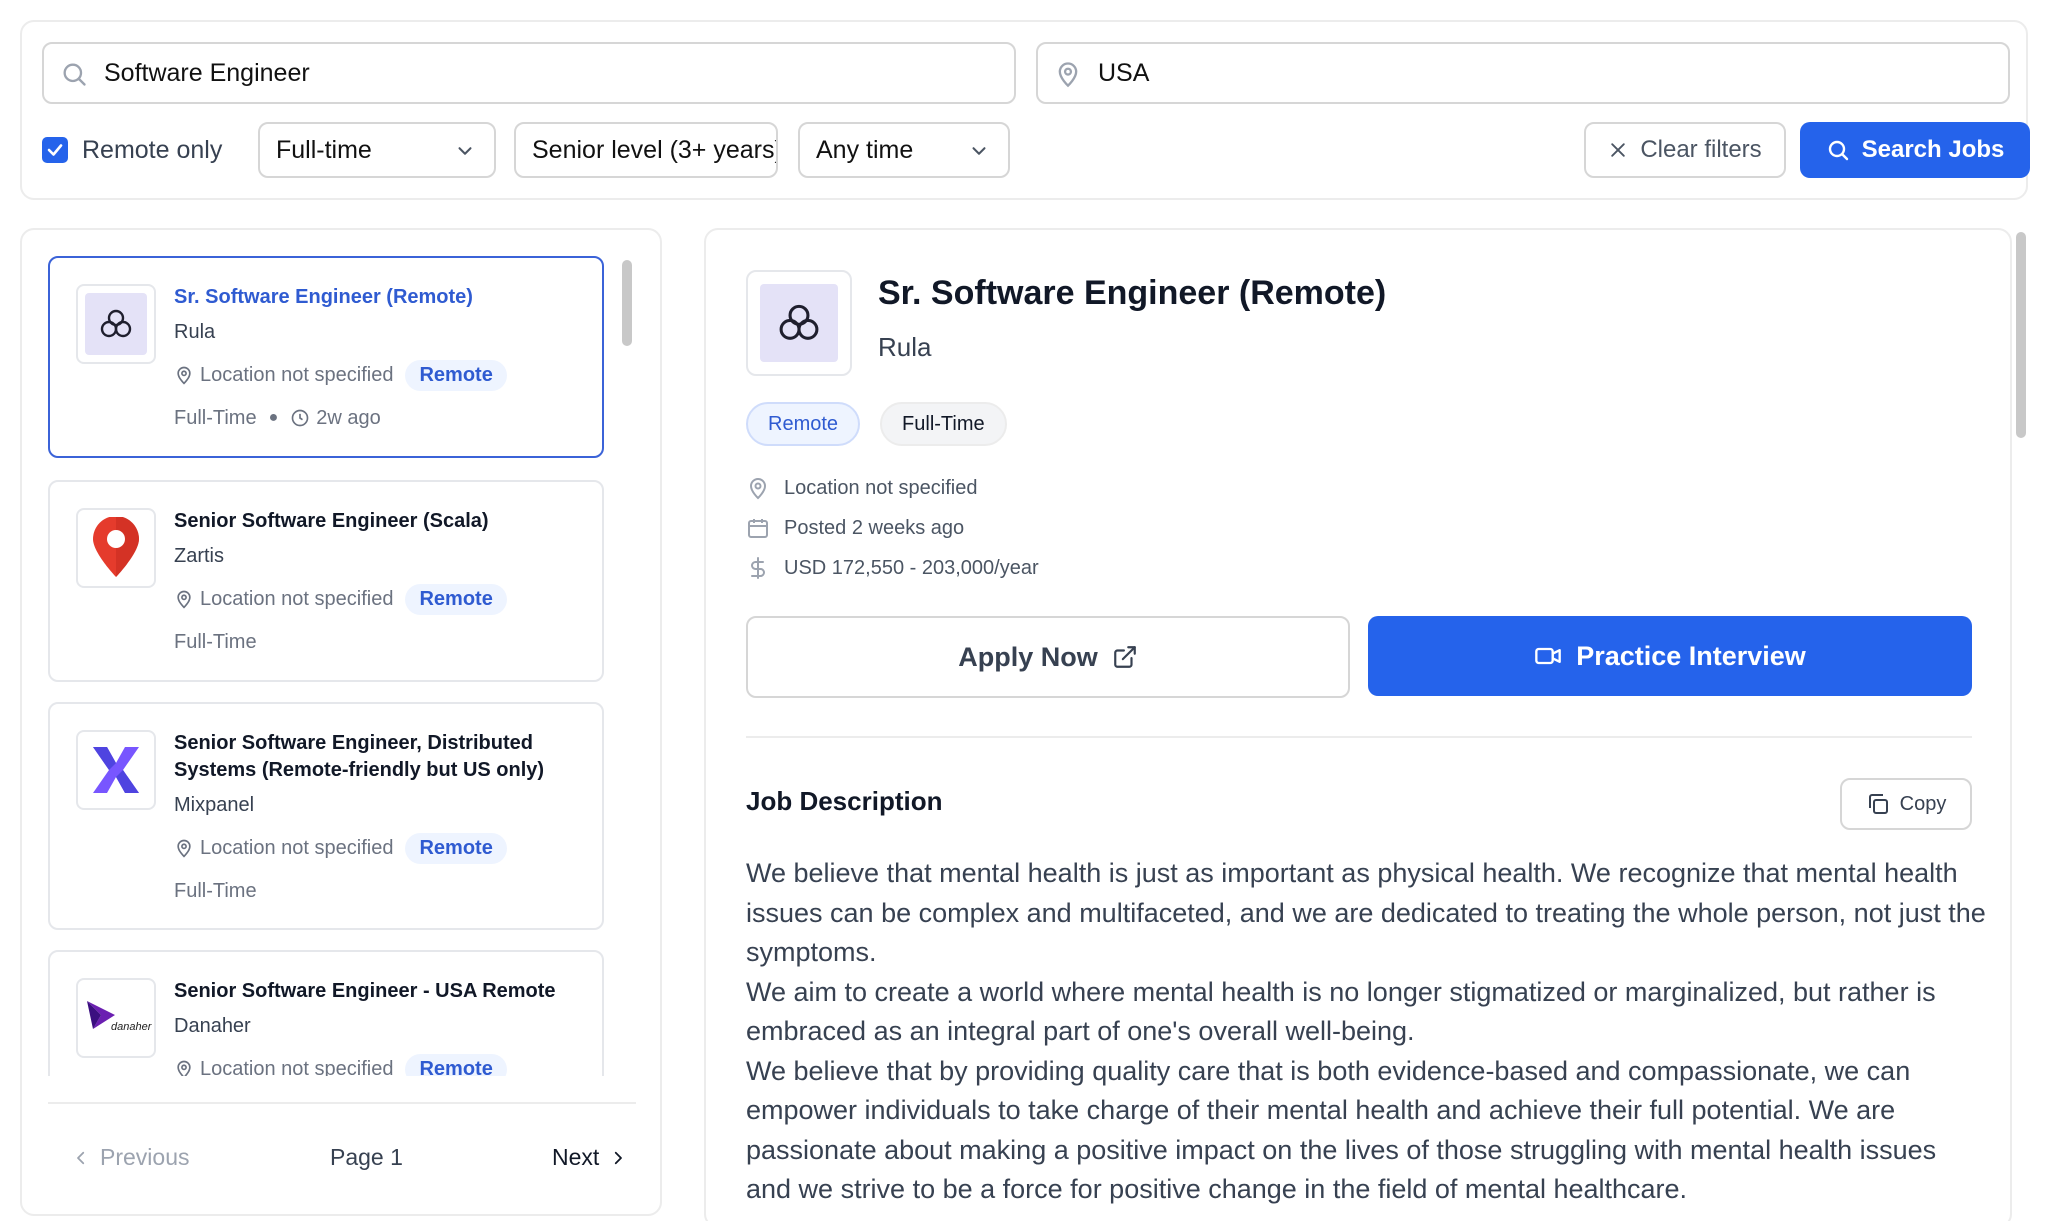  I want to click on remote-only-checkbox, so click(55, 150).